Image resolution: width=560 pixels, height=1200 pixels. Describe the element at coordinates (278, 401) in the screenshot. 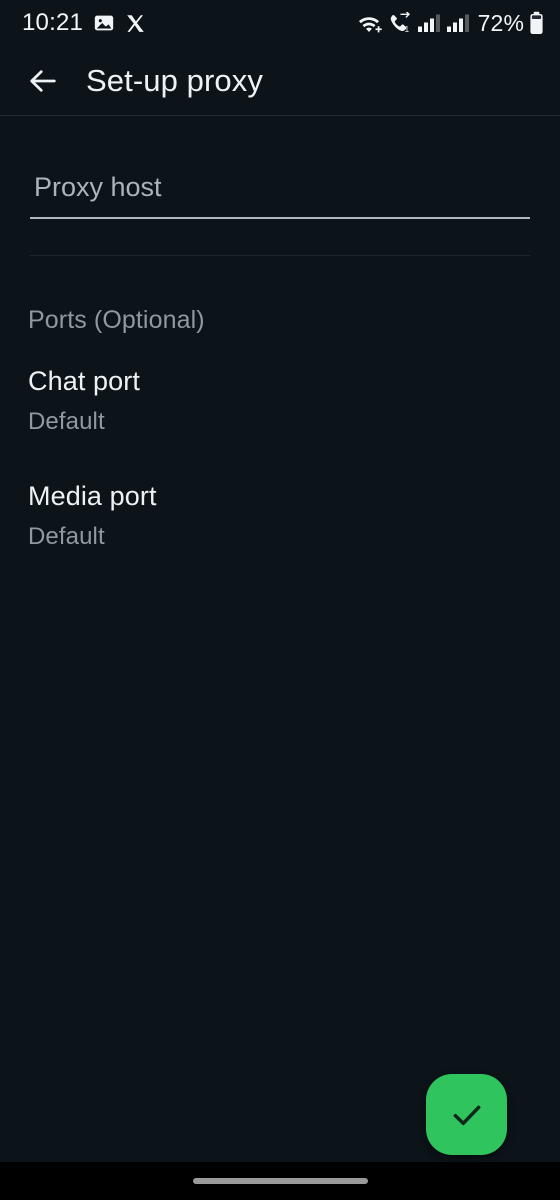

I see `chat-port-row: Chat port Default` at that location.